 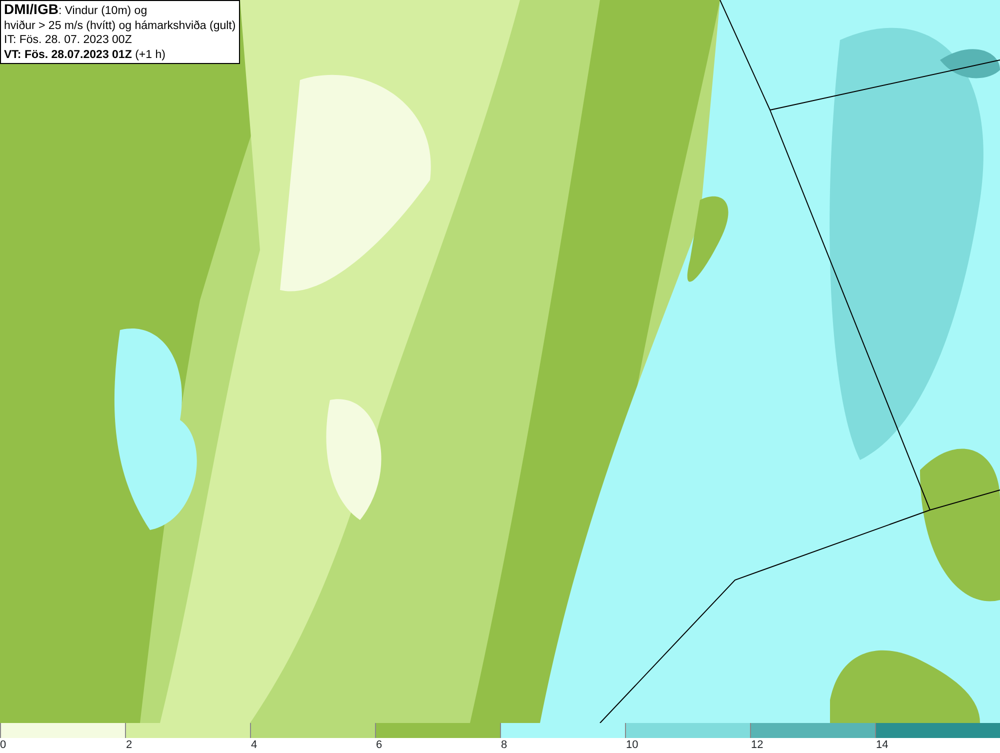 What do you see at coordinates (150, 54) in the screenshot?
I see `lead-time: (+1 h)` at bounding box center [150, 54].